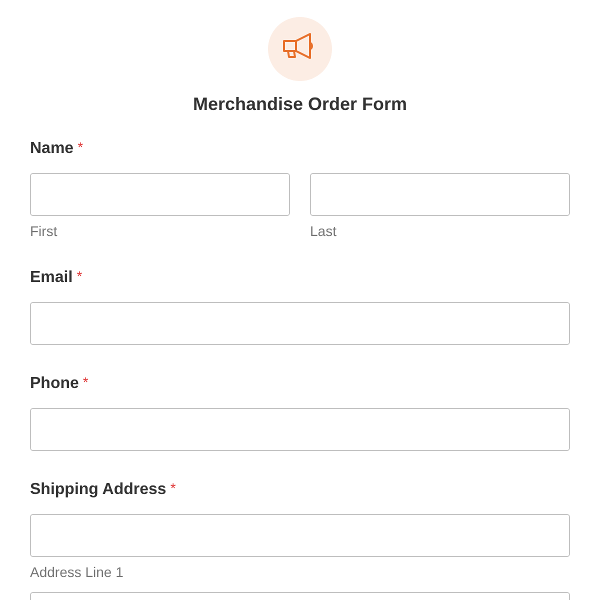  Describe the element at coordinates (98, 490) in the screenshot. I see `field-label: Shipping Address` at that location.